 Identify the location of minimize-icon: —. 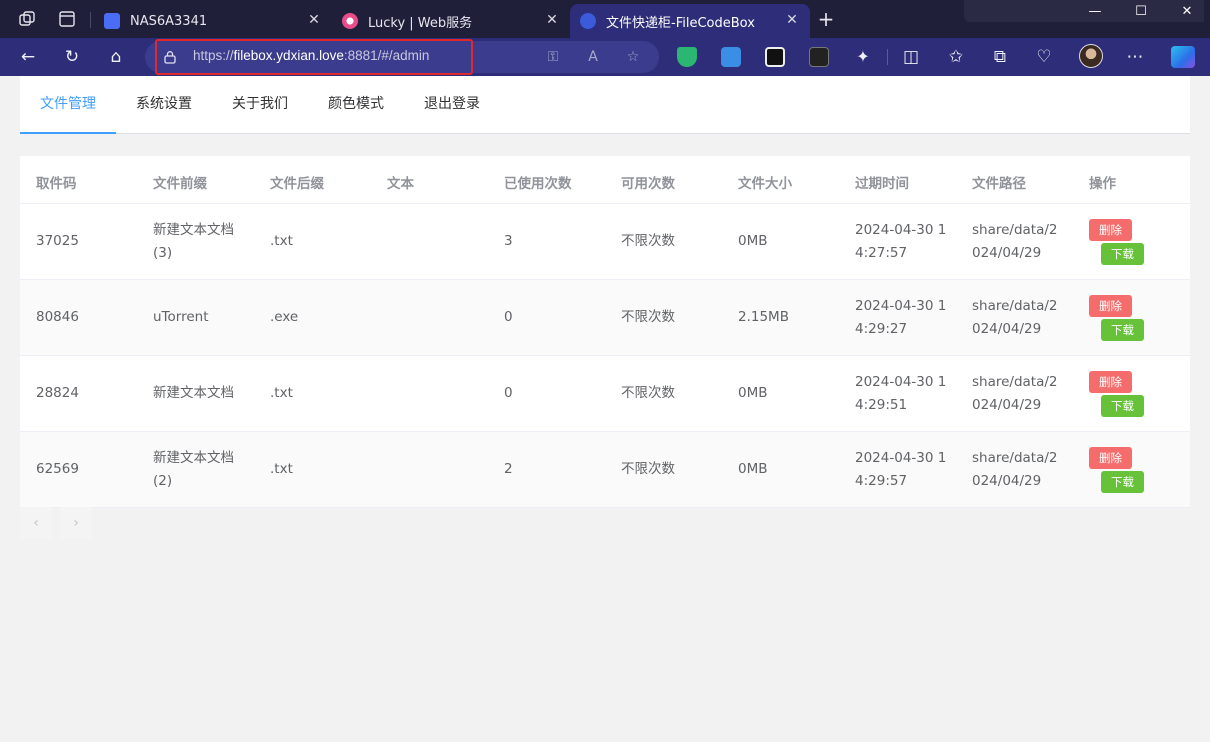
(1095, 13).